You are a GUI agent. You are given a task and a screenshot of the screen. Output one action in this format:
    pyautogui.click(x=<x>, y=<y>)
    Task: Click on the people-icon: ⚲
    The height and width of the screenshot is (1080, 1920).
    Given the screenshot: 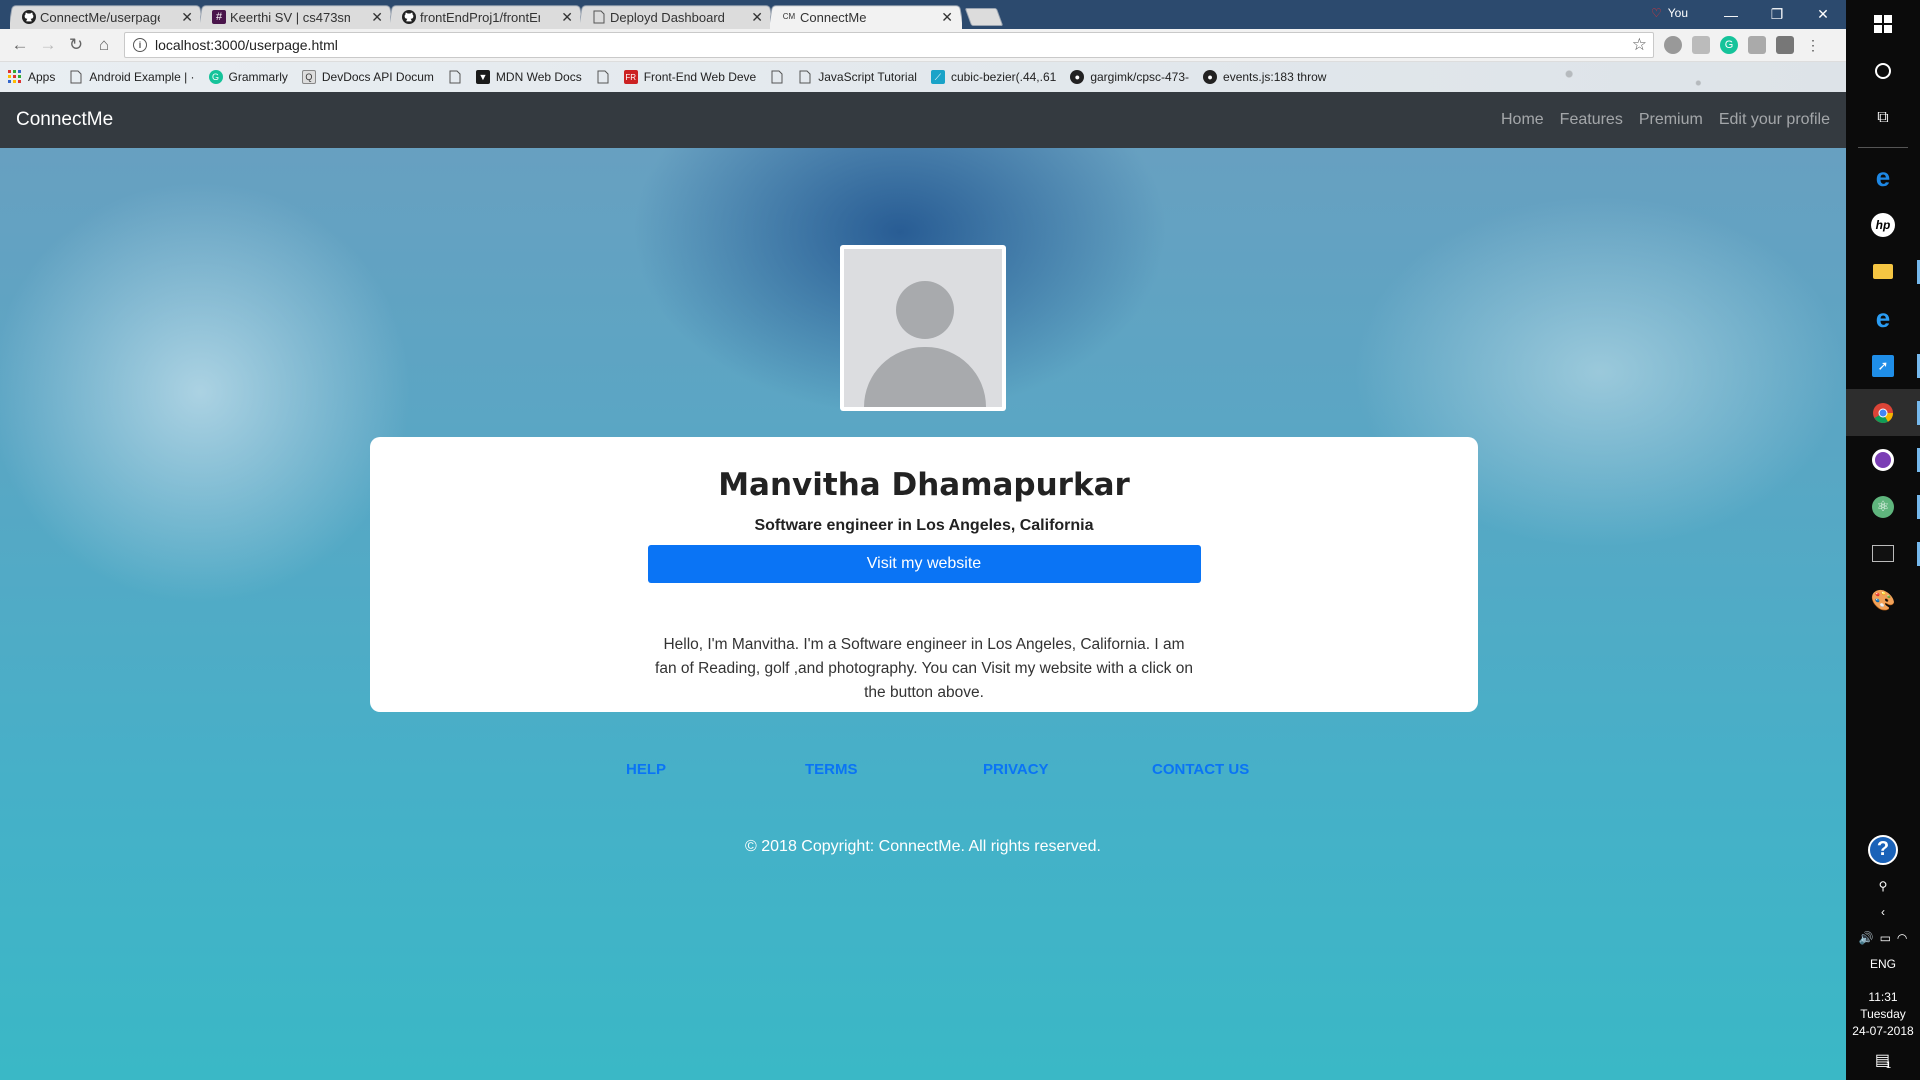 What is the action you would take?
    pyautogui.click(x=1883, y=886)
    